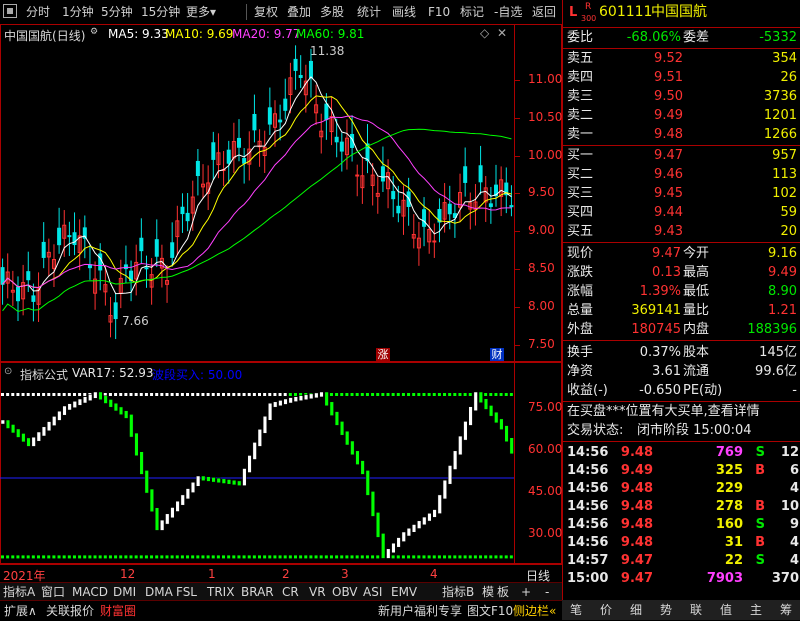 The width and height of the screenshot is (800, 621). I want to click on add-watchlist-button: -自选, so click(508, 12).